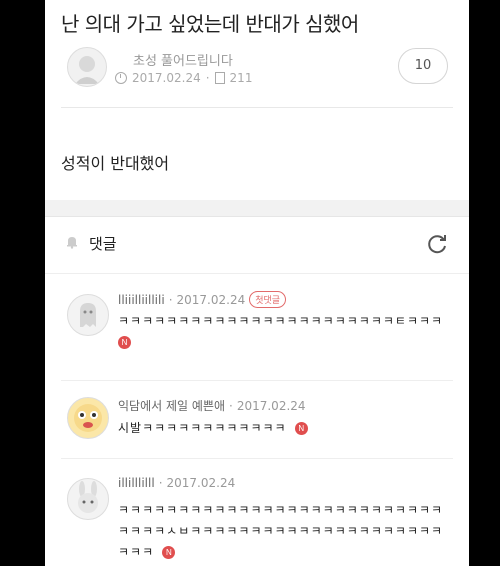  What do you see at coordinates (171, 405) in the screenshot?
I see `commenter-name: 익담에서 제일 예쁜애` at bounding box center [171, 405].